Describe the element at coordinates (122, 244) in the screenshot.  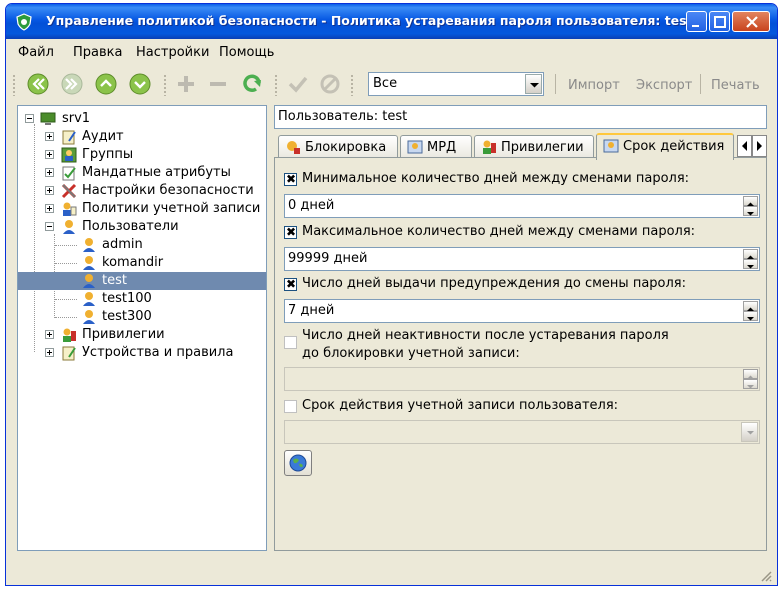
I see `tree-label: admin` at that location.